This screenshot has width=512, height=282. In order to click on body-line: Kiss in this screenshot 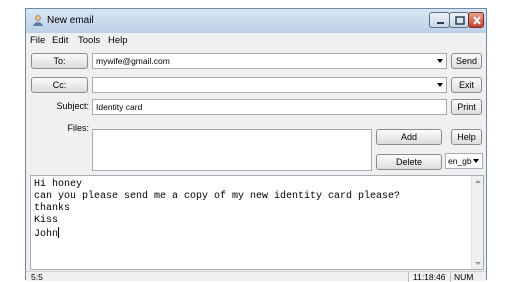, I will do `click(46, 220)`.